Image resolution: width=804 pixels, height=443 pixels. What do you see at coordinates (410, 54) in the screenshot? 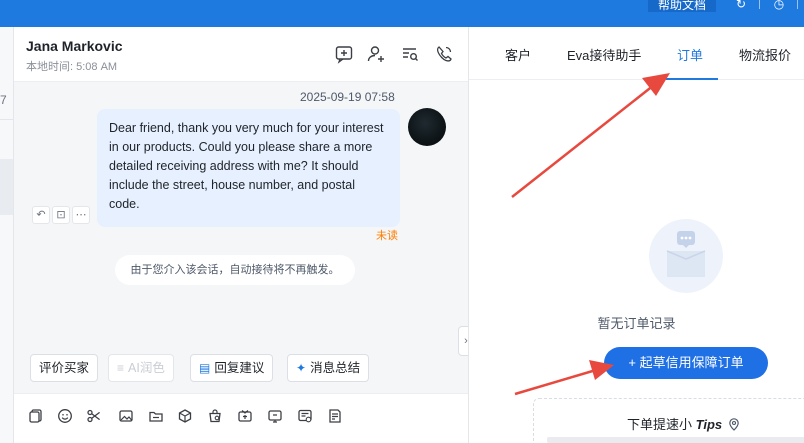
I see `search-list-icon` at bounding box center [410, 54].